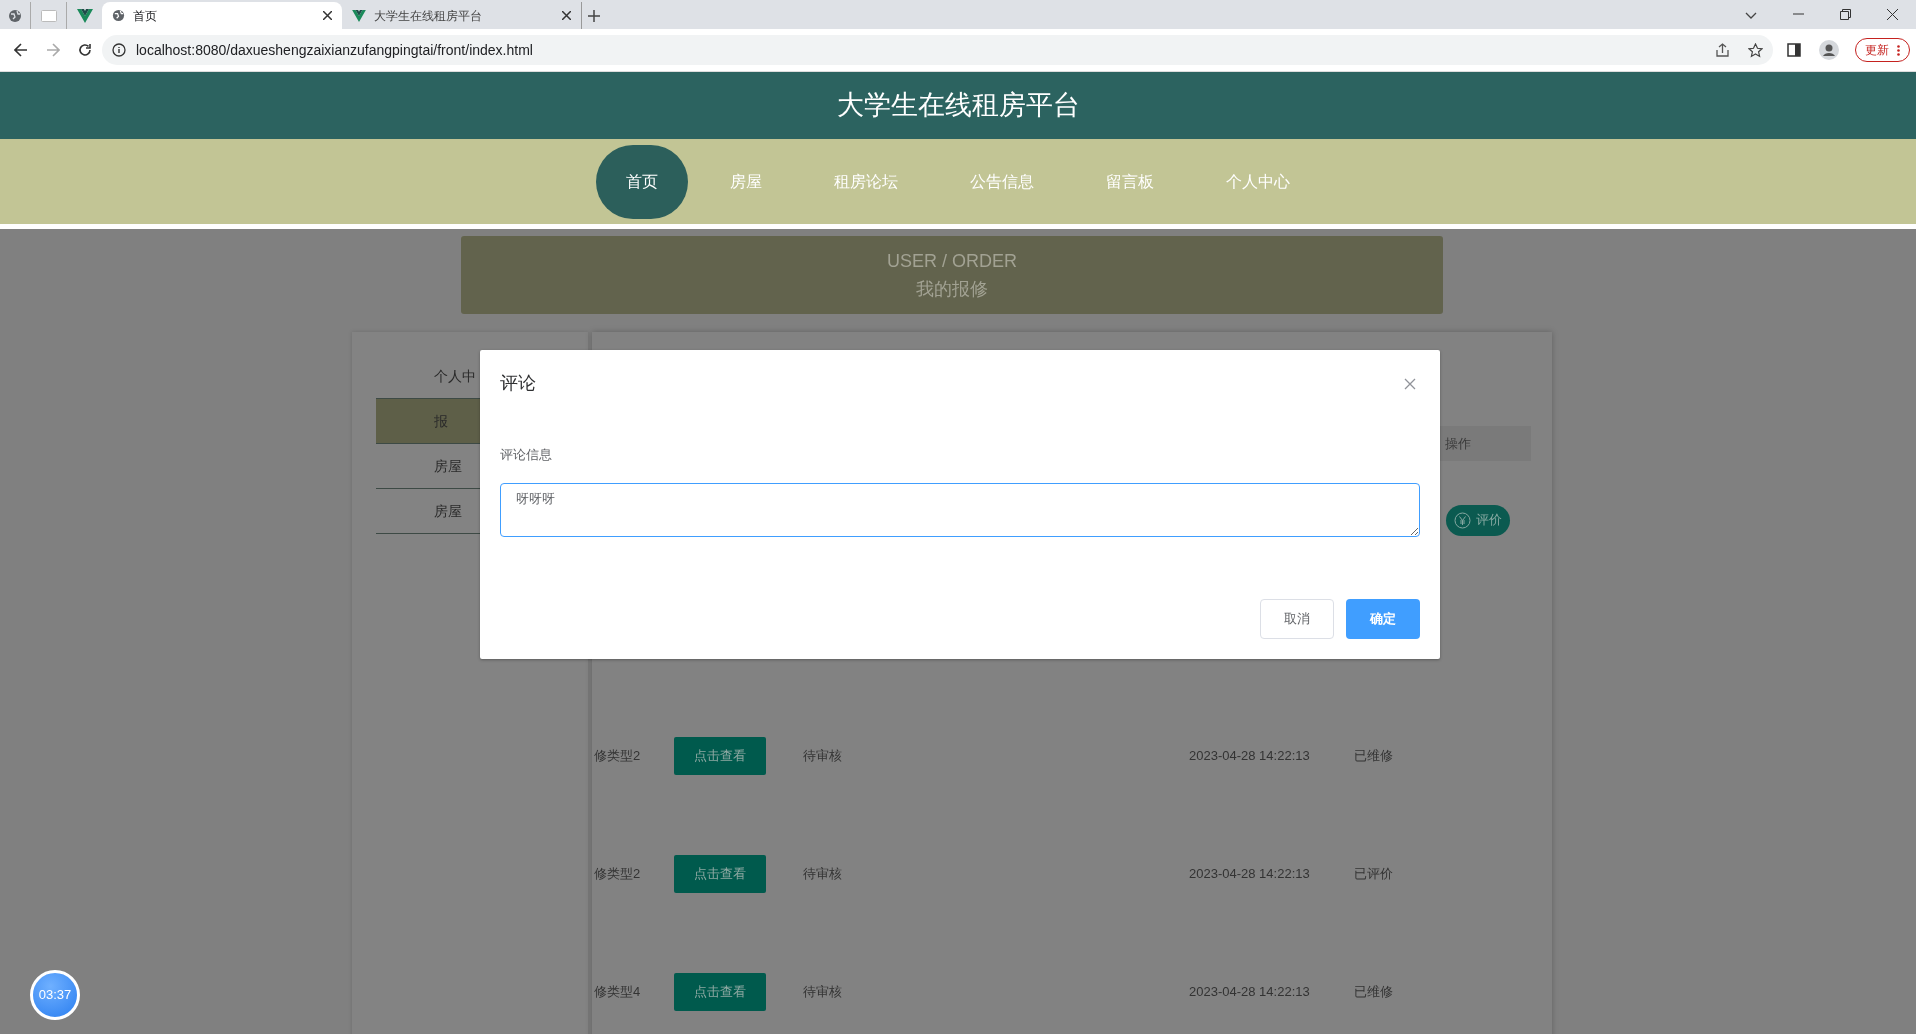 Image resolution: width=1916 pixels, height=1034 pixels. Describe the element at coordinates (1258, 181) in the screenshot. I see `nav-link: 个人中心` at that location.